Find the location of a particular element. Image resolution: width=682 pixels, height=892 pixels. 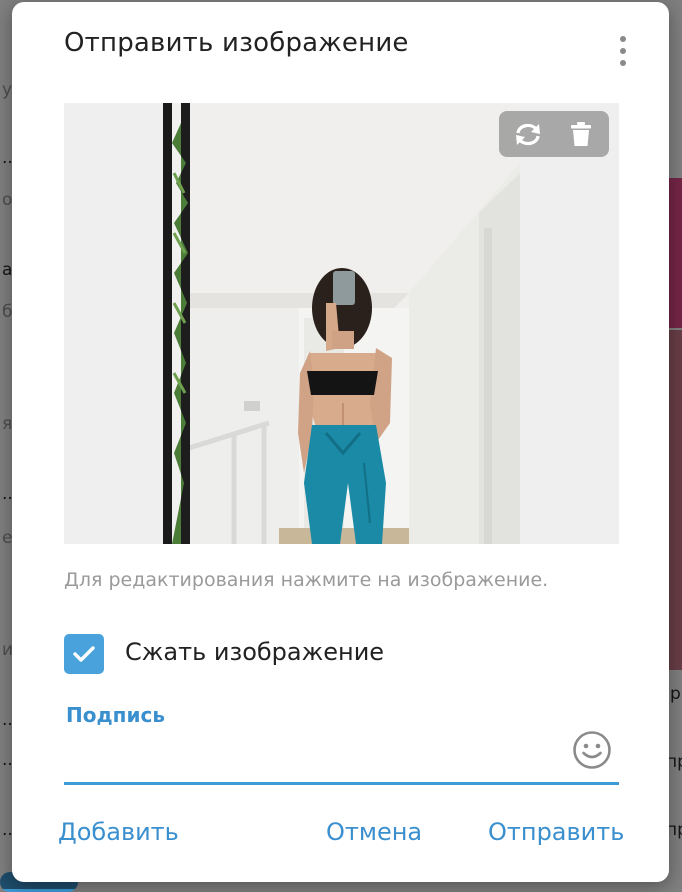

photo-toolbar is located at coordinates (554, 134).